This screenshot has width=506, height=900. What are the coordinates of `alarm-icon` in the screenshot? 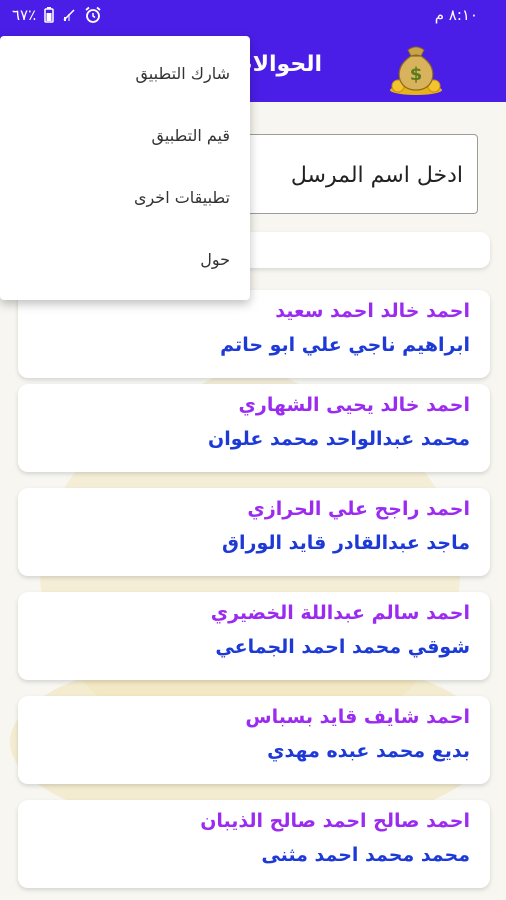 It's located at (93, 14).